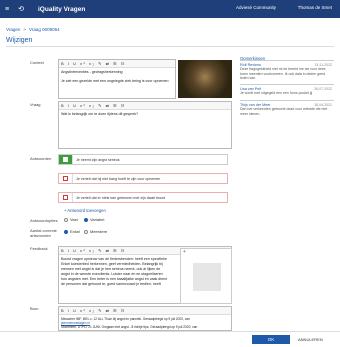  Describe the element at coordinates (41, 158) in the screenshot. I see `answers-label: Antwoorden` at that location.